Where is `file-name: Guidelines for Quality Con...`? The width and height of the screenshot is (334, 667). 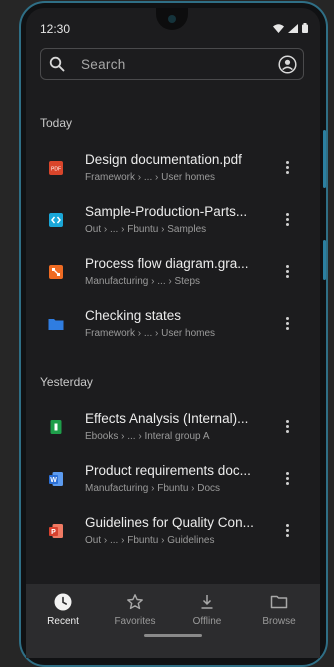
file-name: Guidelines for Quality Con... is located at coordinates (169, 522).